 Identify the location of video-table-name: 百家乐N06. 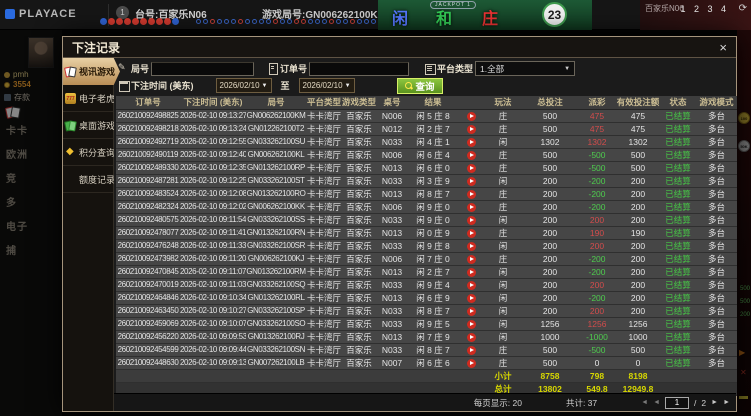
(664, 8).